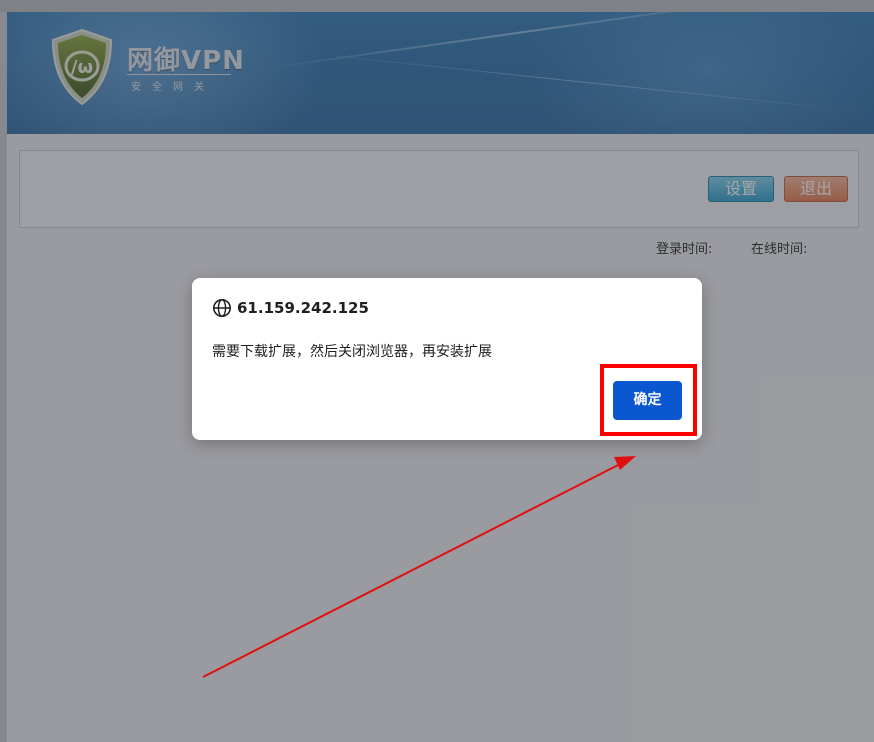 The width and height of the screenshot is (874, 742). I want to click on dialog-origin: 61.159.242.125, so click(303, 308).